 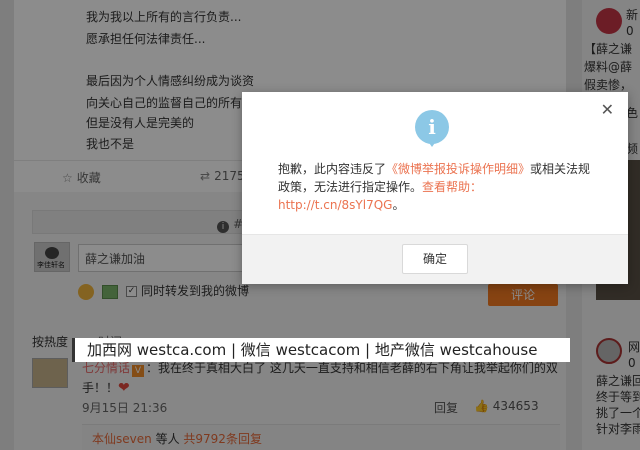 I want to click on ok-button: 确定, so click(x=435, y=259).